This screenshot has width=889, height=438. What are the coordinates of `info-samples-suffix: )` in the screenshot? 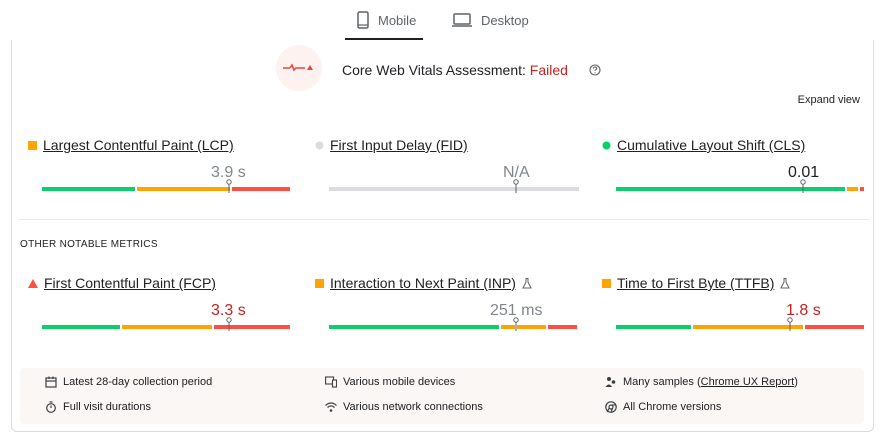 It's located at (796, 382).